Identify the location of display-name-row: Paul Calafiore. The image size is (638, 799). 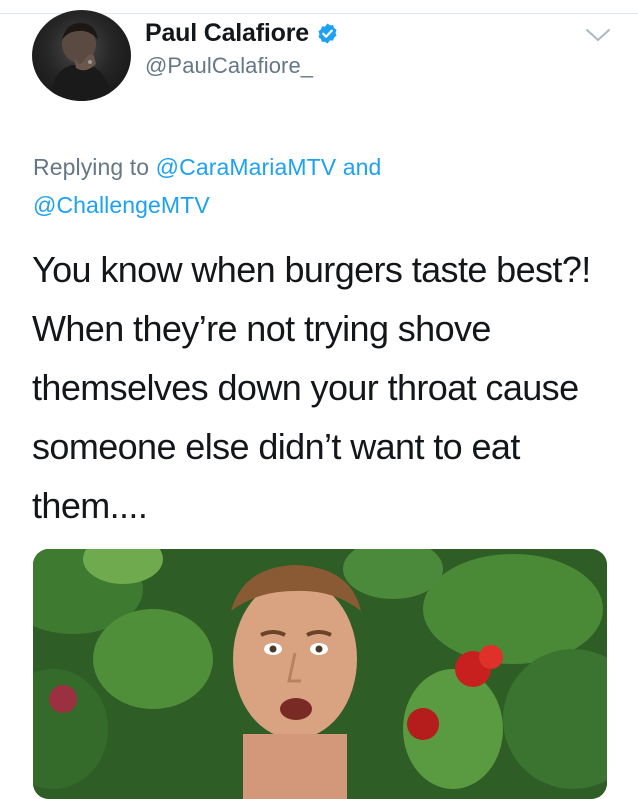
(242, 33).